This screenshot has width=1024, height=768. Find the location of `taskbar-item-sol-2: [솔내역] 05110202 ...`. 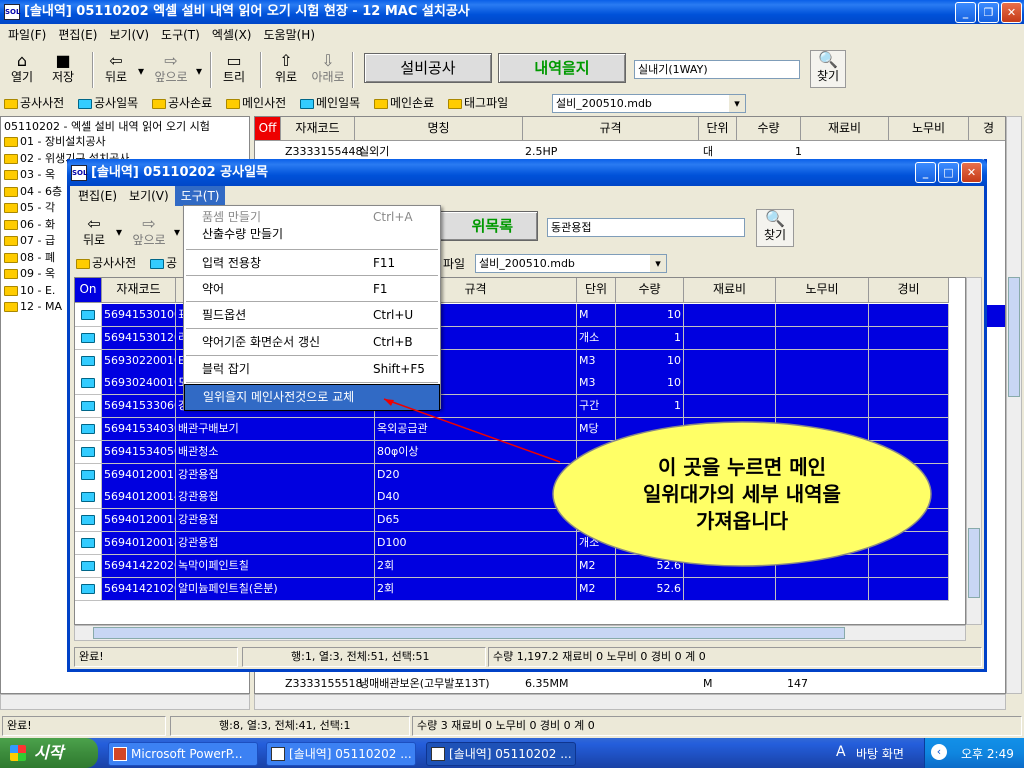

taskbar-item-sol-2: [솔내역] 05110202 ... is located at coordinates (501, 754).